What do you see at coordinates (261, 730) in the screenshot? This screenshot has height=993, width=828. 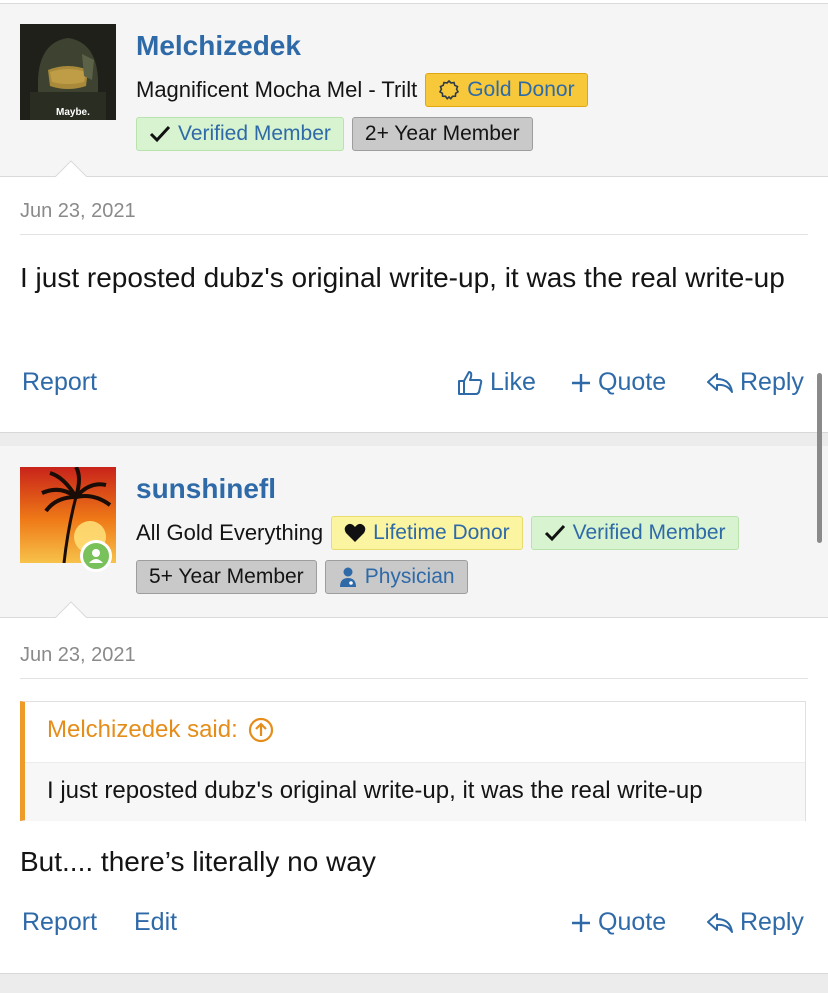 I see `go-to-quote-arrow-icon` at bounding box center [261, 730].